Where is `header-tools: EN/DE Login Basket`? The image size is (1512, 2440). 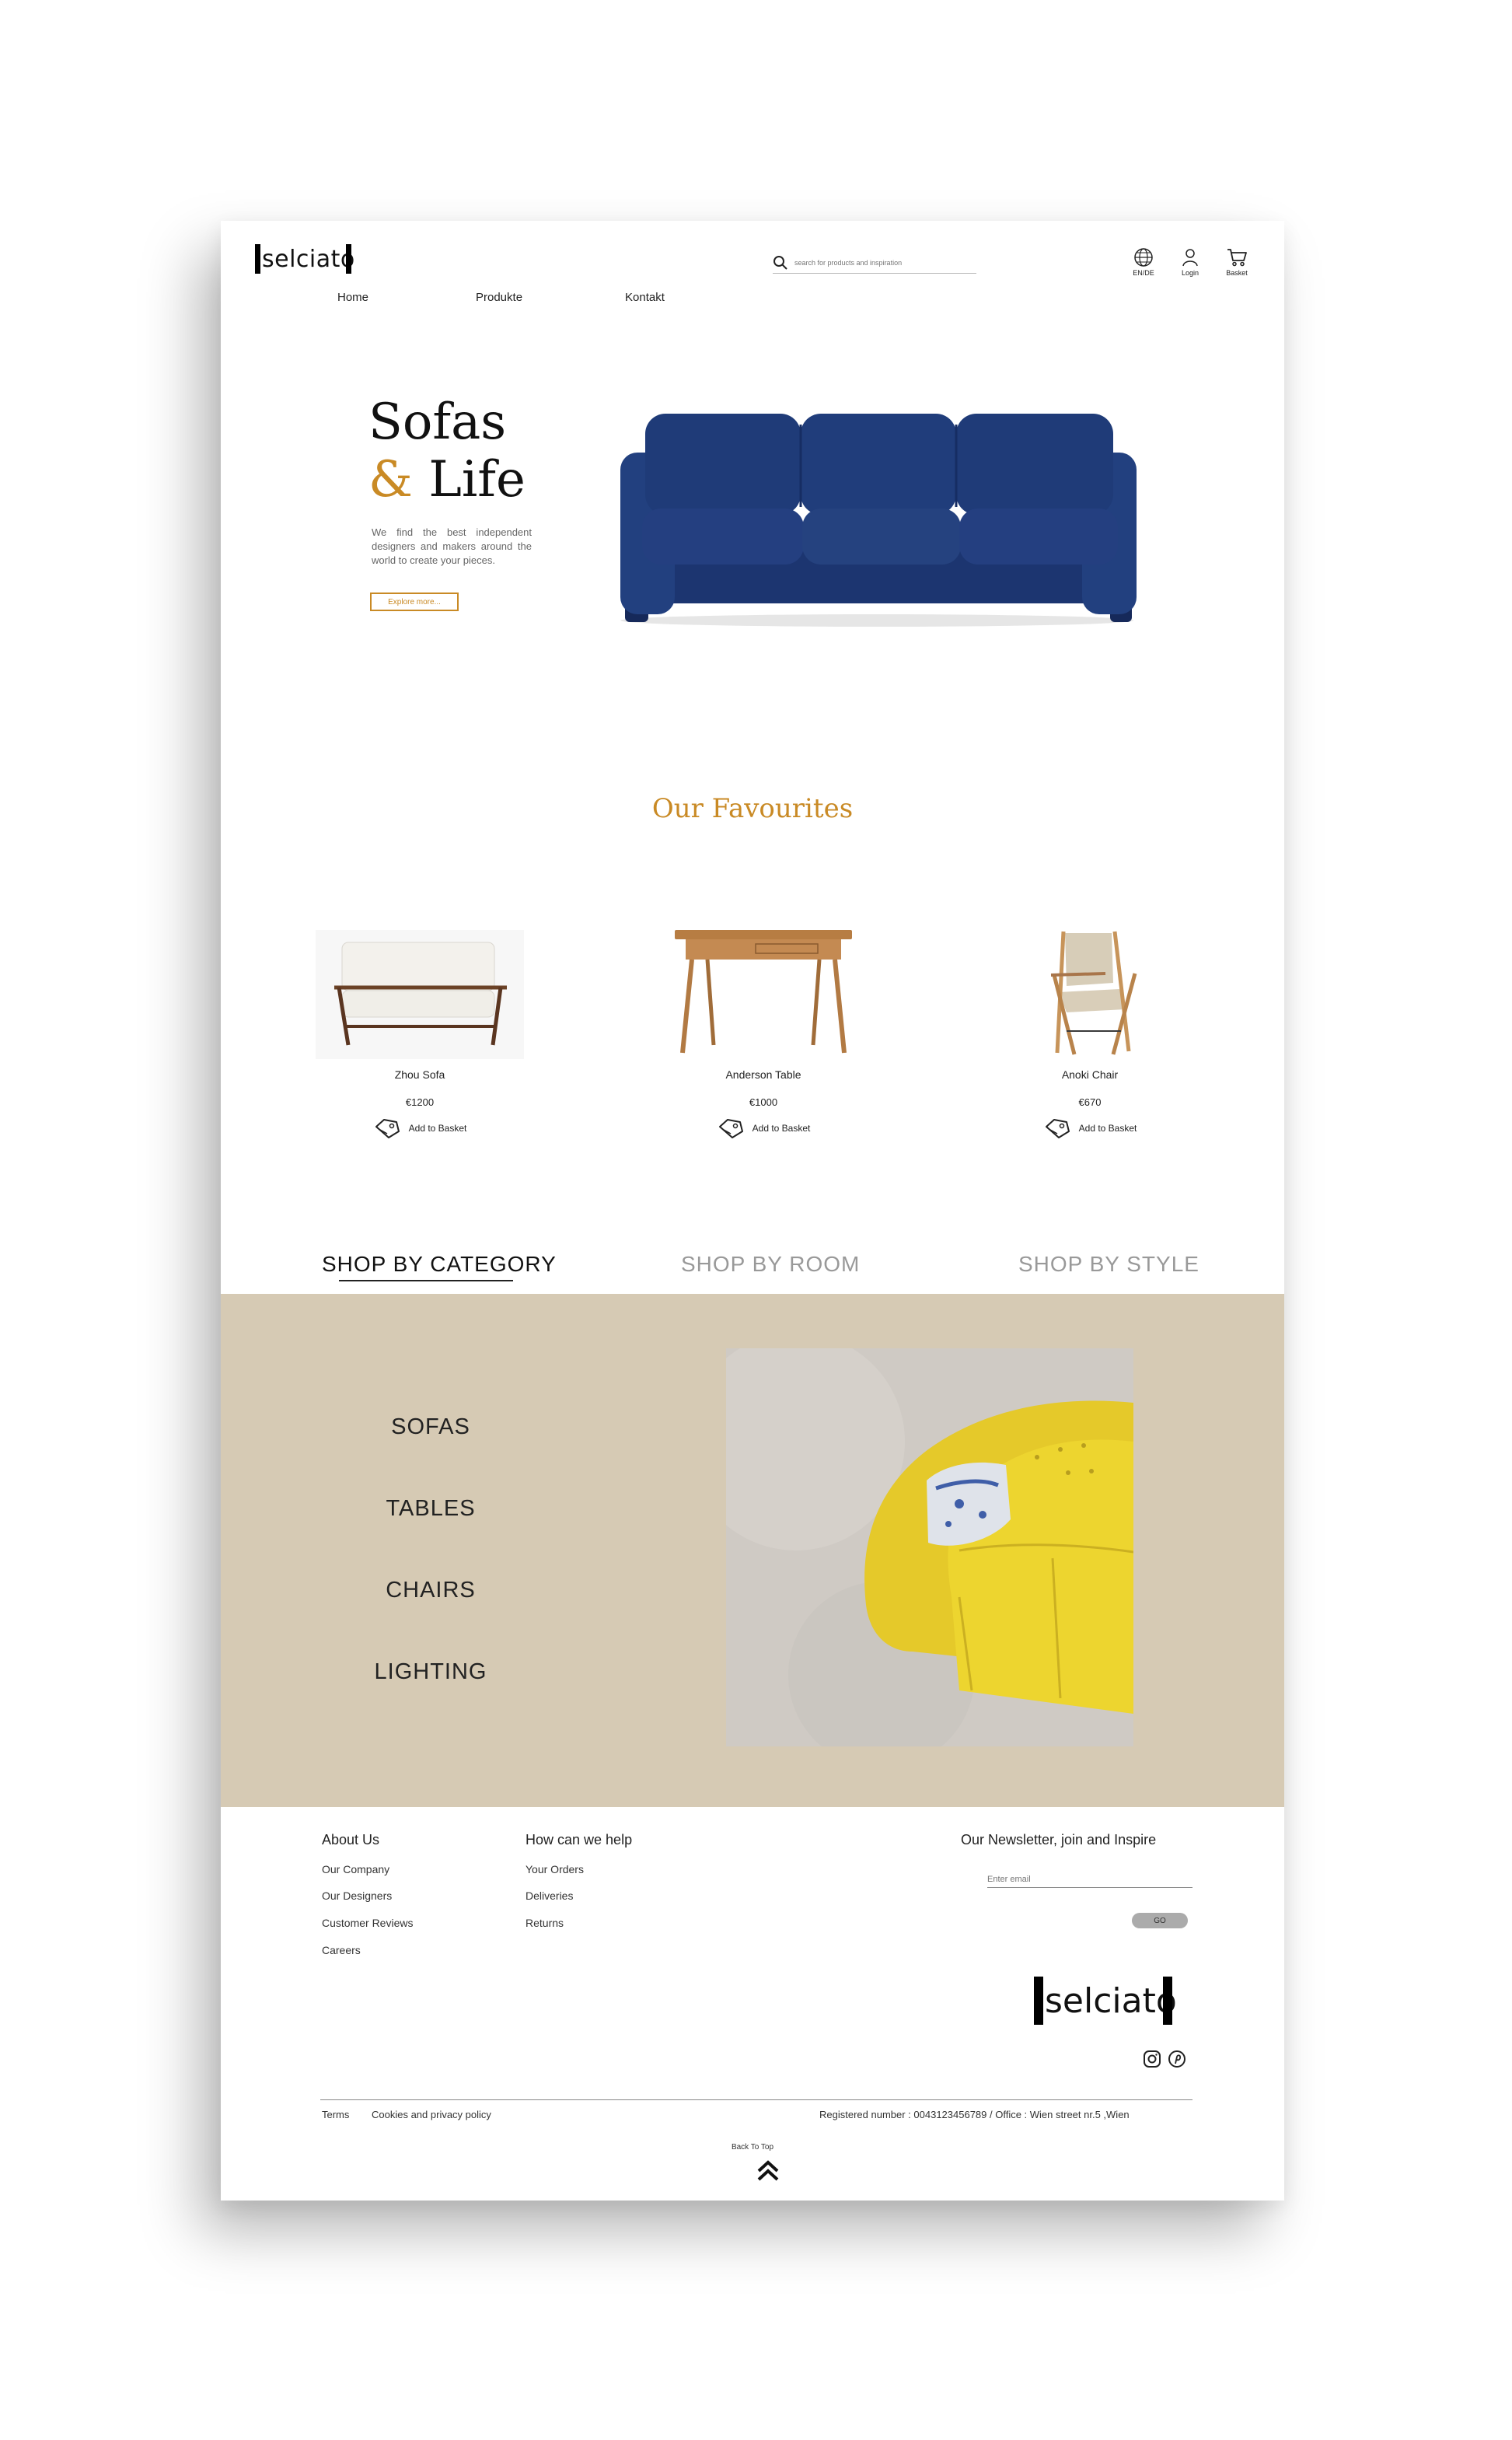 header-tools: EN/DE Login Basket is located at coordinates (1190, 262).